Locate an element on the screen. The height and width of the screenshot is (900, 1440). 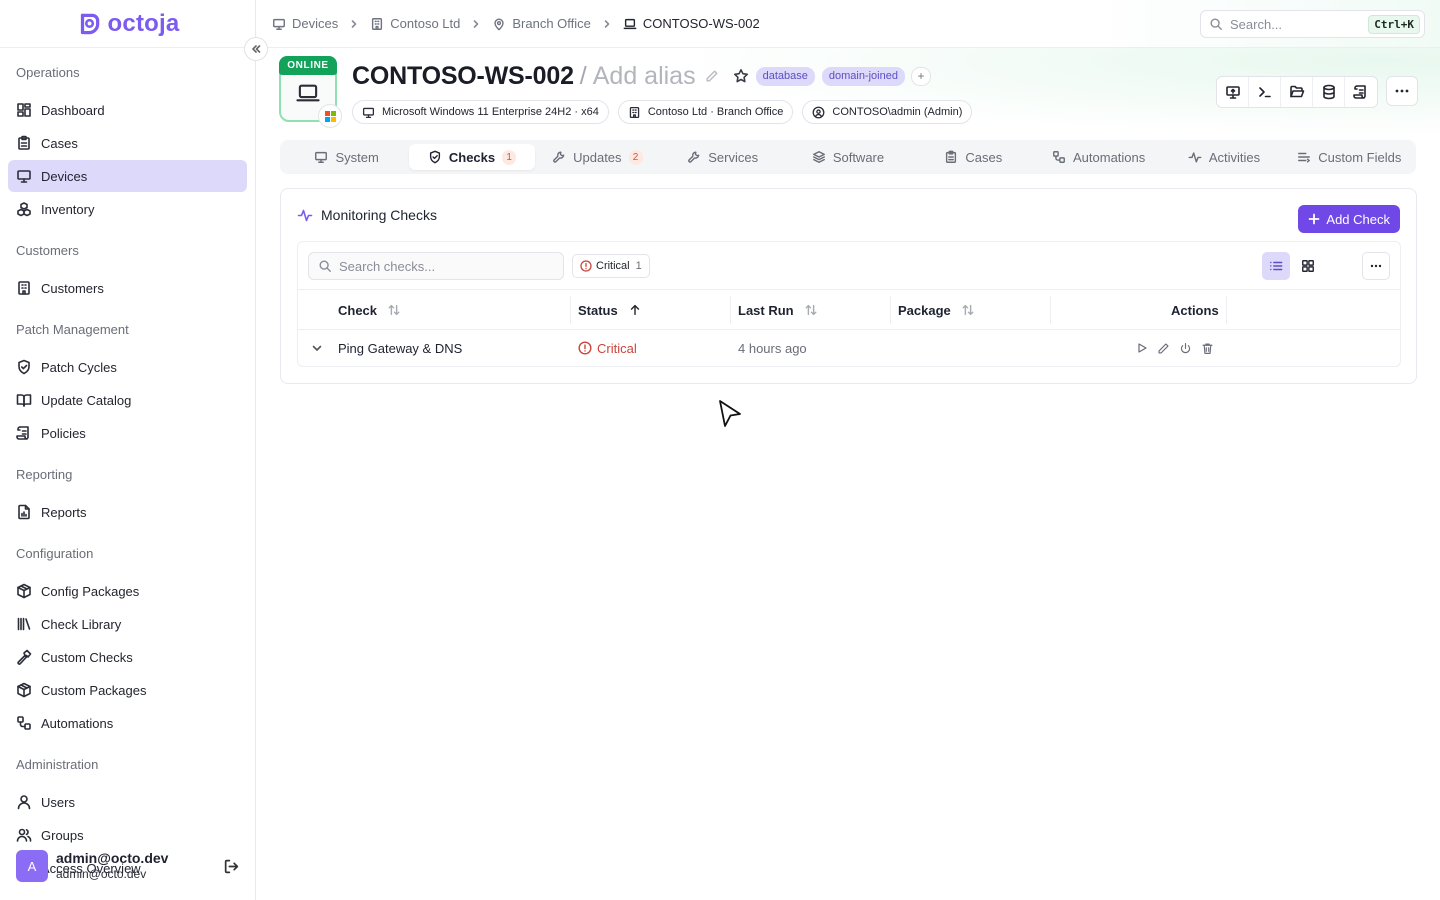
tab-automations: Automations is located at coordinates (1098, 157).